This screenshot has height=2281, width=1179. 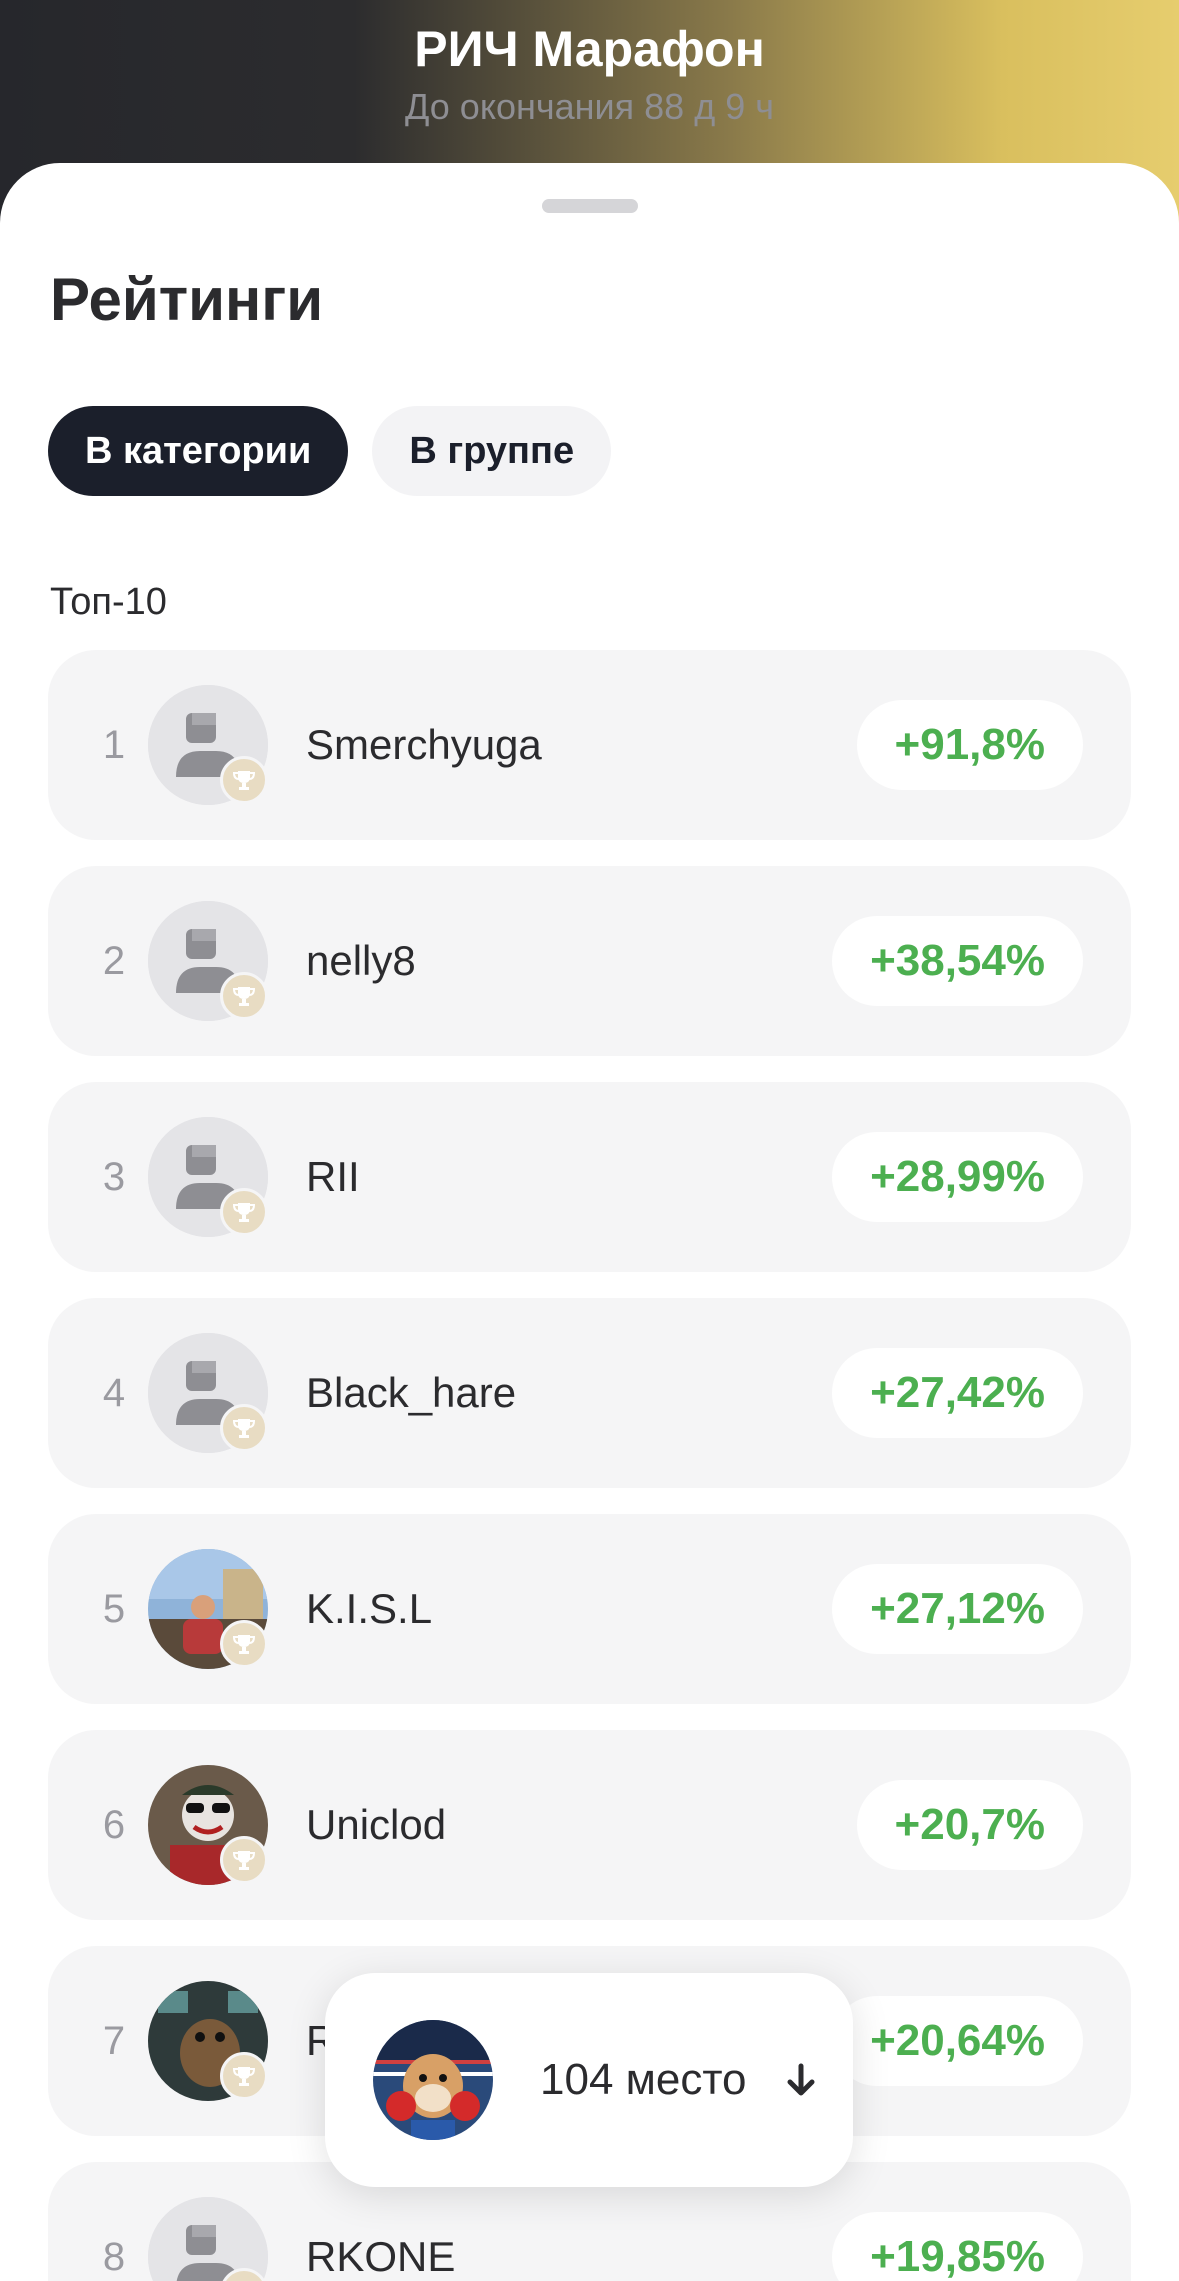 I want to click on user-name: nelly8, so click(x=361, y=960).